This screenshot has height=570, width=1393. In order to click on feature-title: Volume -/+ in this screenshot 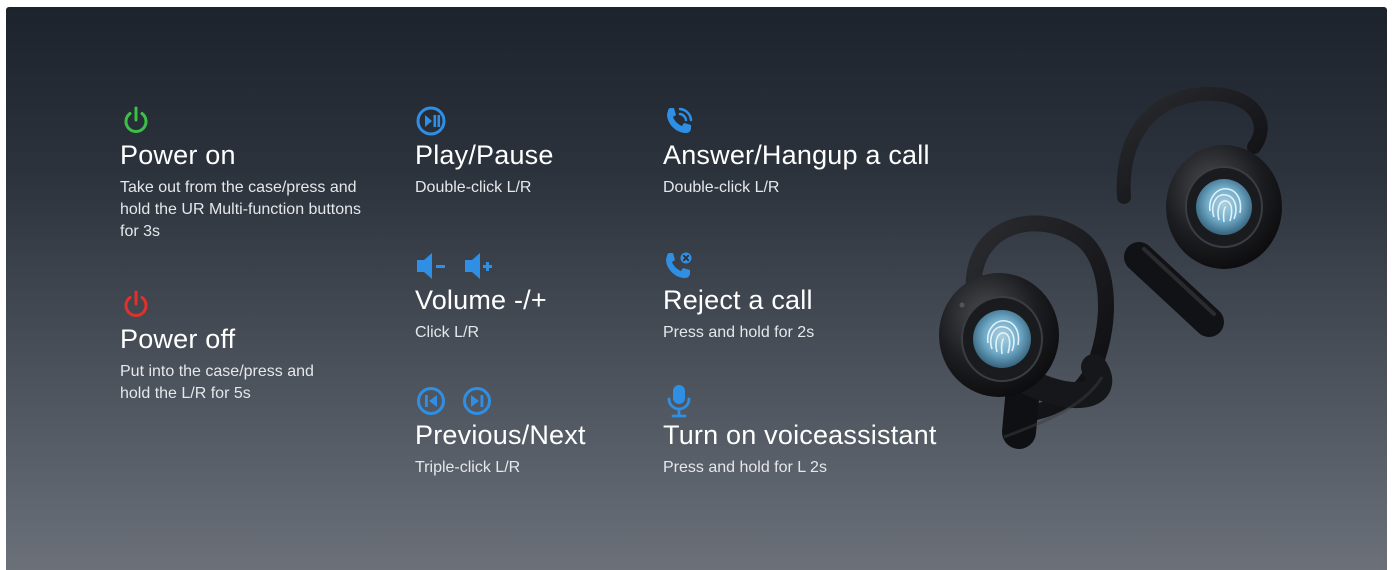, I will do `click(481, 300)`.